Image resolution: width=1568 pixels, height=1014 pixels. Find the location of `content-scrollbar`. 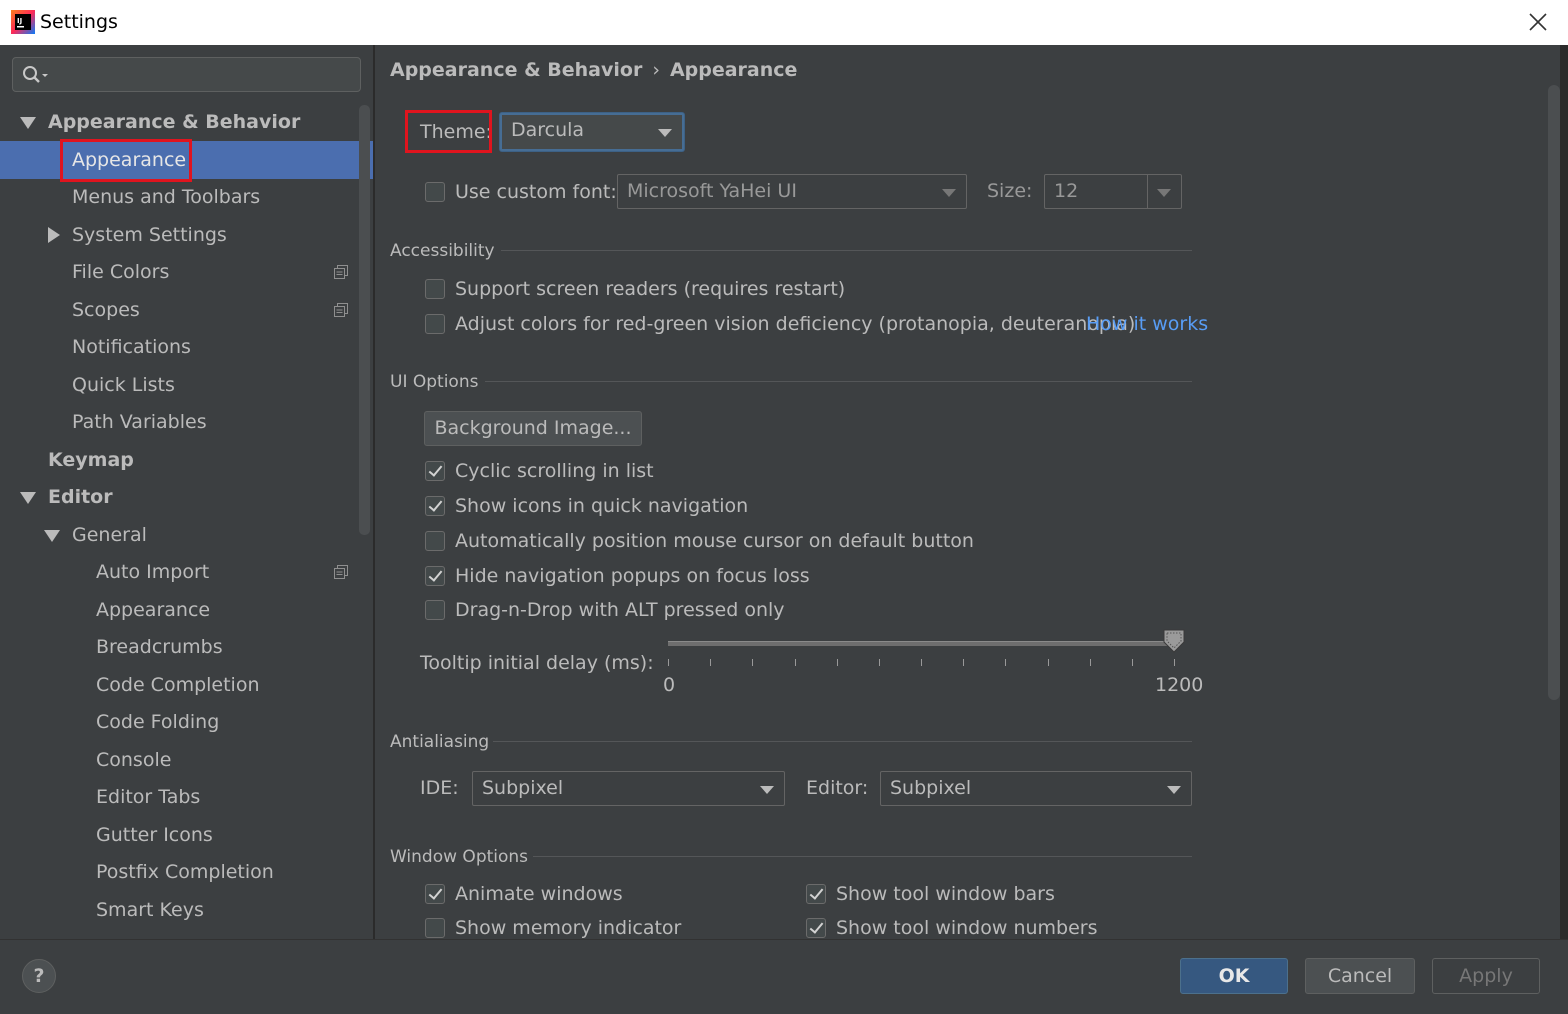

content-scrollbar is located at coordinates (1554, 392).